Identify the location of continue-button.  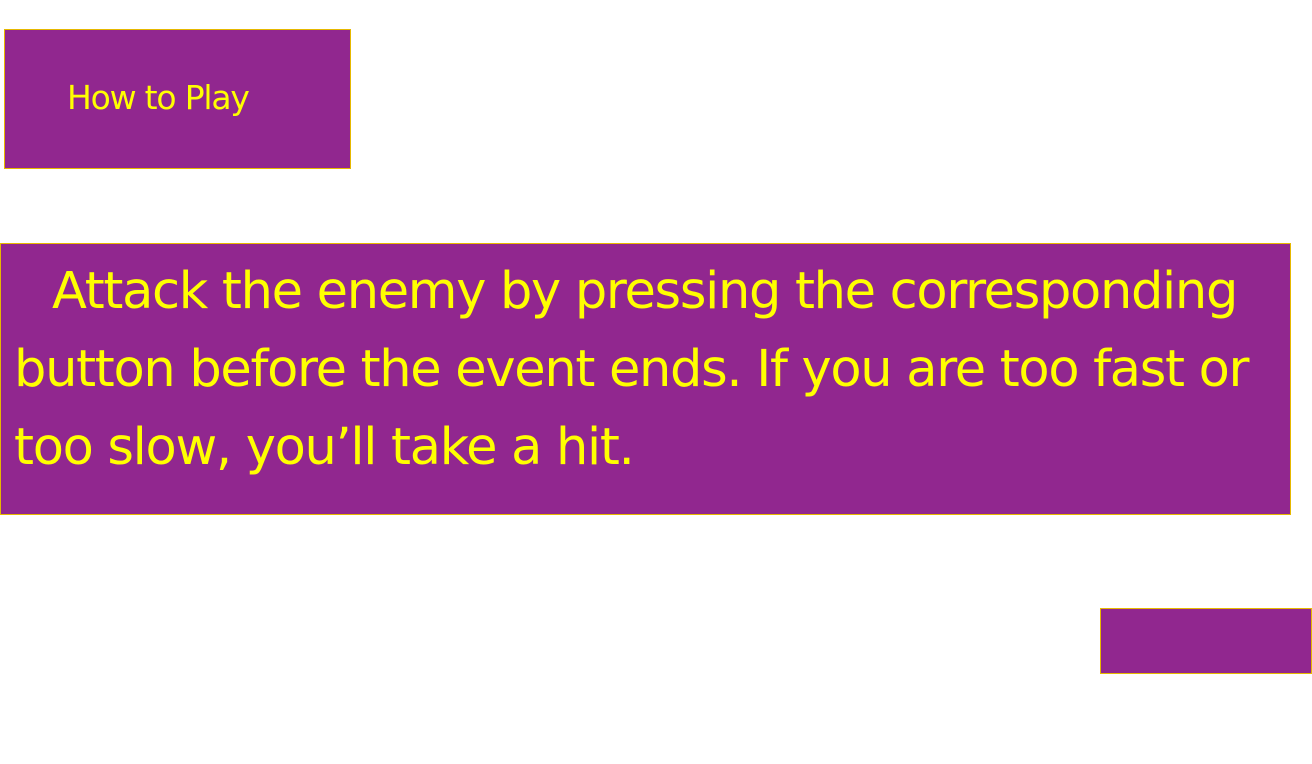
(1206, 641).